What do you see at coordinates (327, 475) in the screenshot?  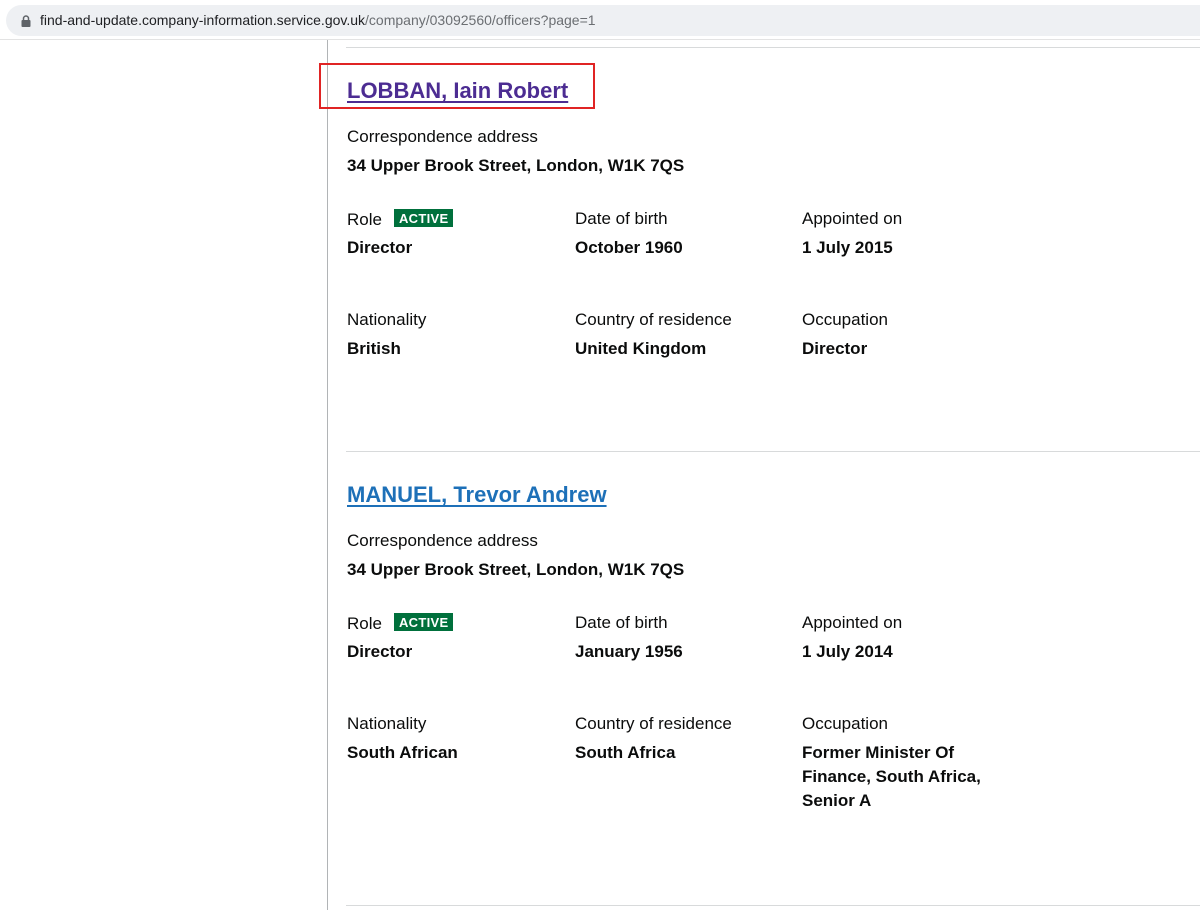 I see `column-divider` at bounding box center [327, 475].